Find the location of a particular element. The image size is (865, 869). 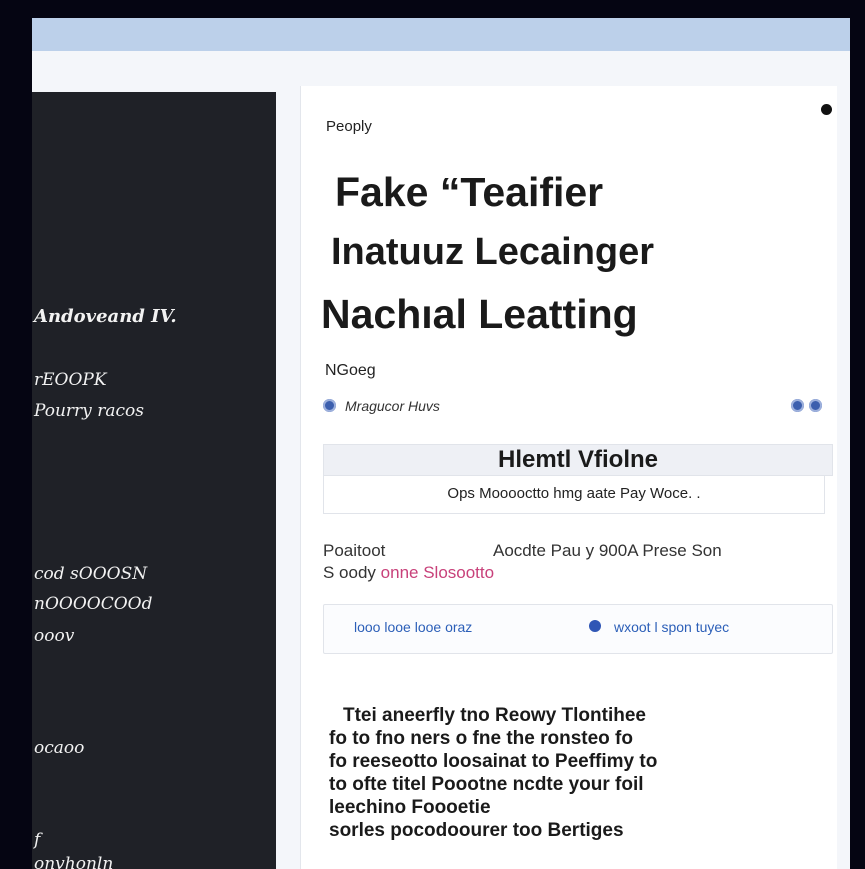

message-label: Mragucor Huvs is located at coordinates (392, 406).